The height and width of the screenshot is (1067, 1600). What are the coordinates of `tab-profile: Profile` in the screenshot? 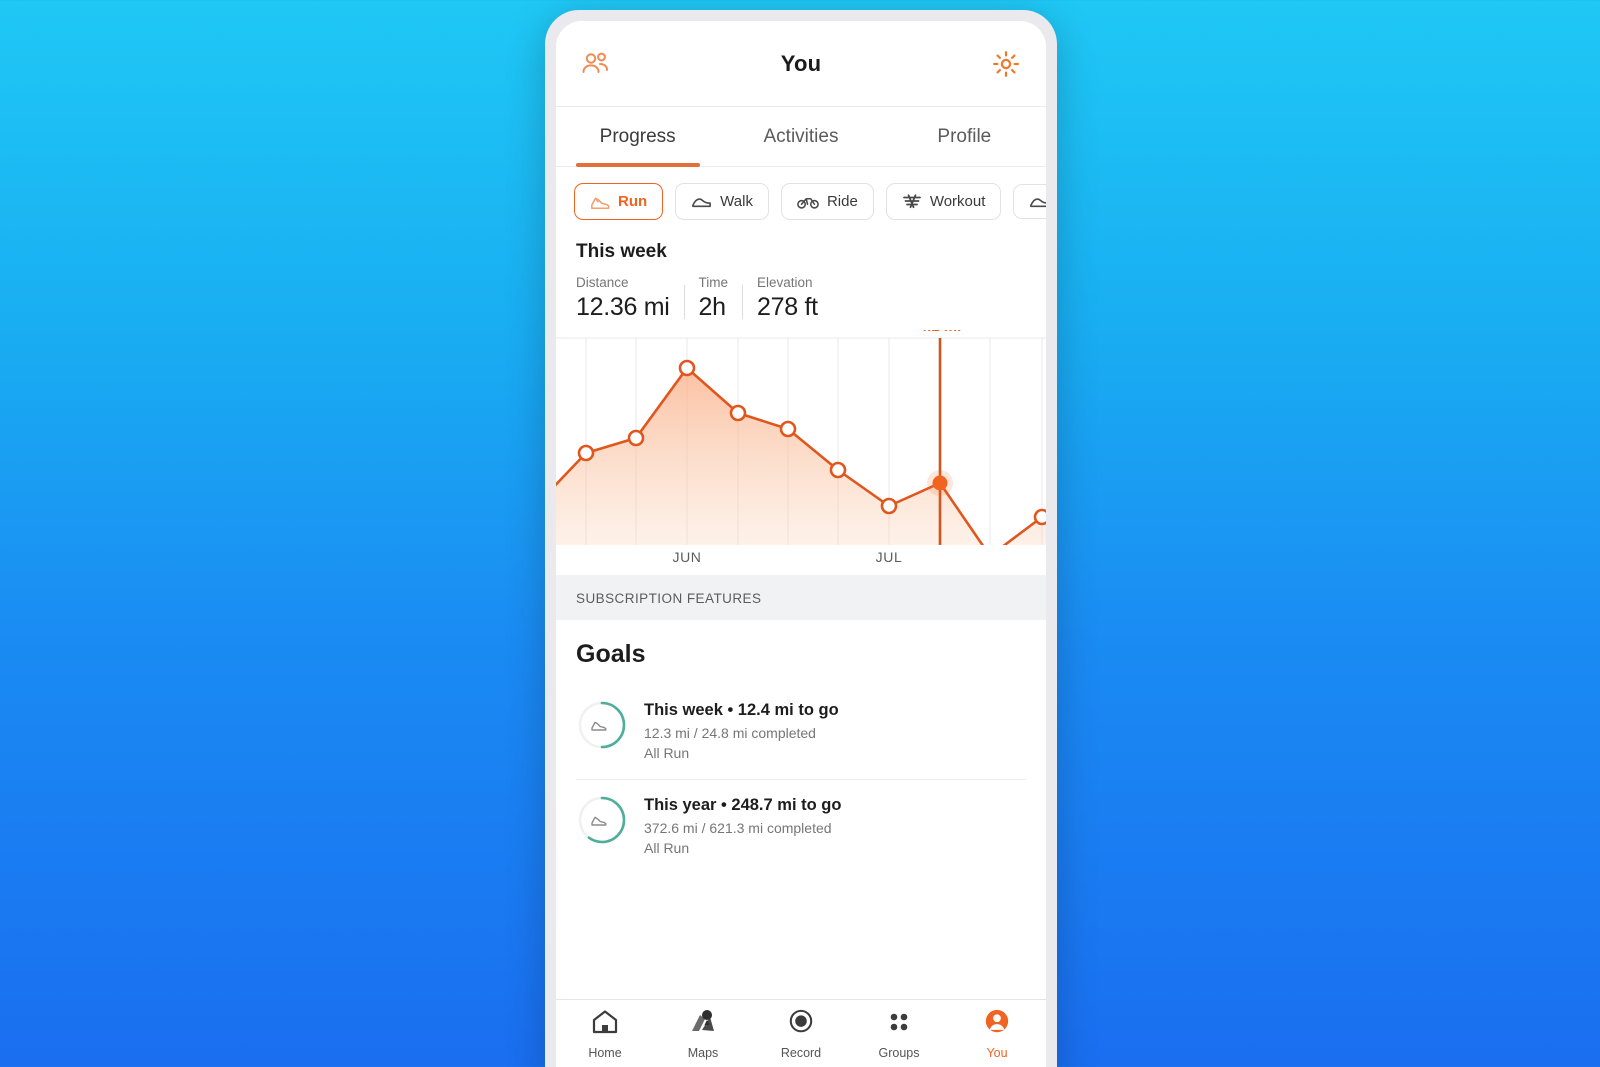 It's located at (964, 136).